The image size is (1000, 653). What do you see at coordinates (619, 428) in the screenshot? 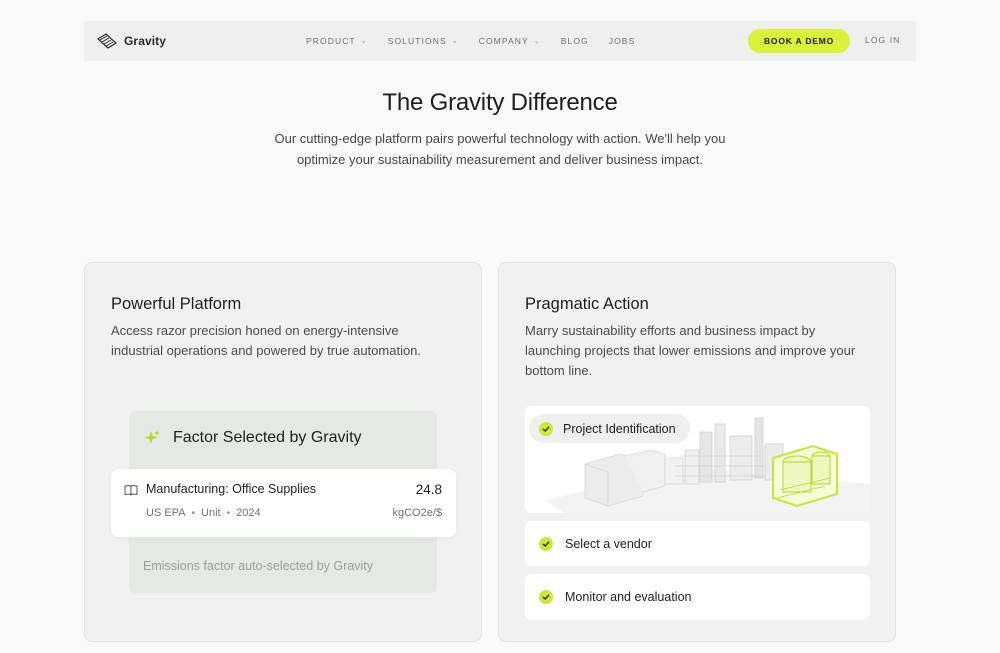
I see `step-label: Project Identification` at bounding box center [619, 428].